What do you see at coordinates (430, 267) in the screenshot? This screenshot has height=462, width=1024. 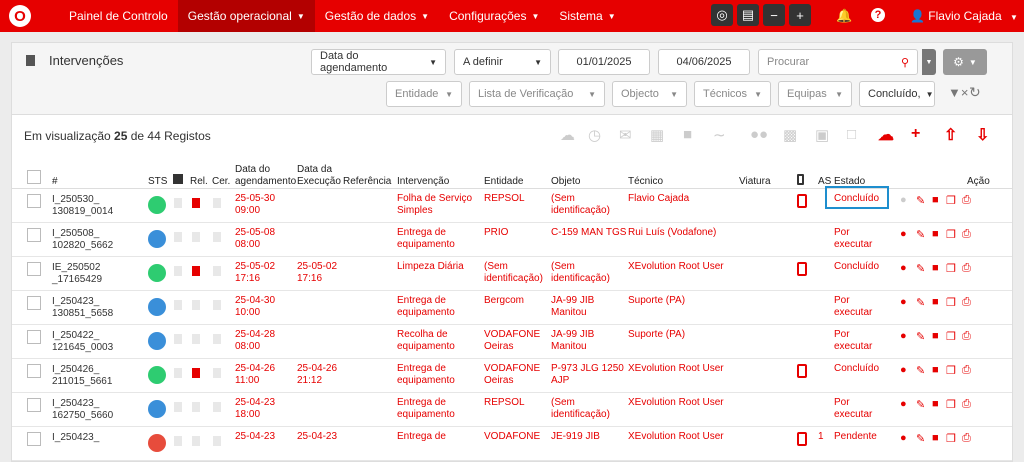 I see `intervention-type: Limpeza Diária` at bounding box center [430, 267].